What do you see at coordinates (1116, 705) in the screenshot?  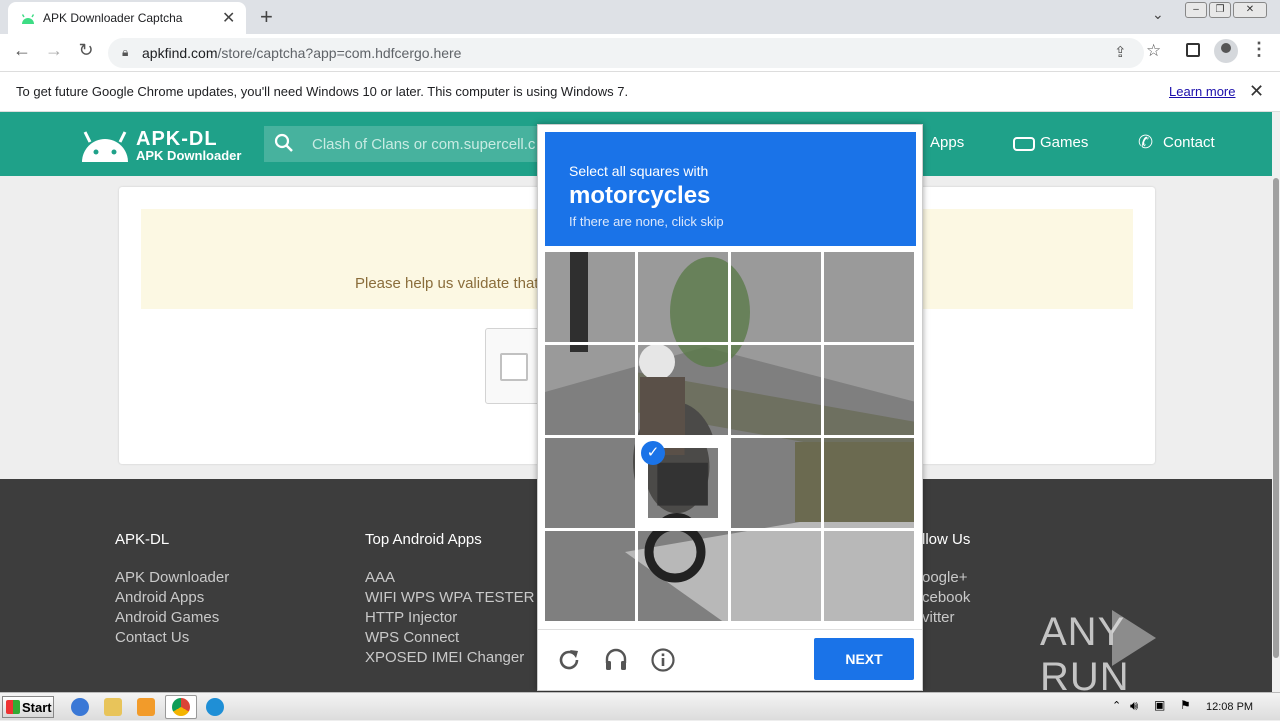 I see `tray-expand-icon: ⌃` at bounding box center [1116, 705].